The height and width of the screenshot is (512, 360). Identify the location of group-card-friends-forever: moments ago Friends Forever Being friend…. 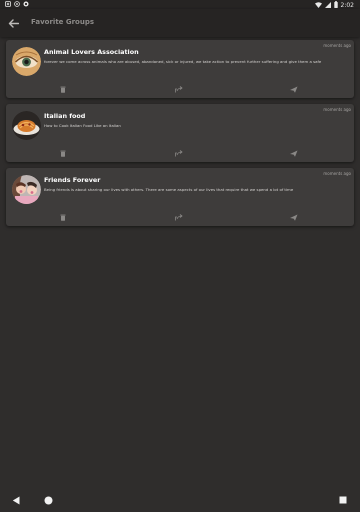
(180, 197).